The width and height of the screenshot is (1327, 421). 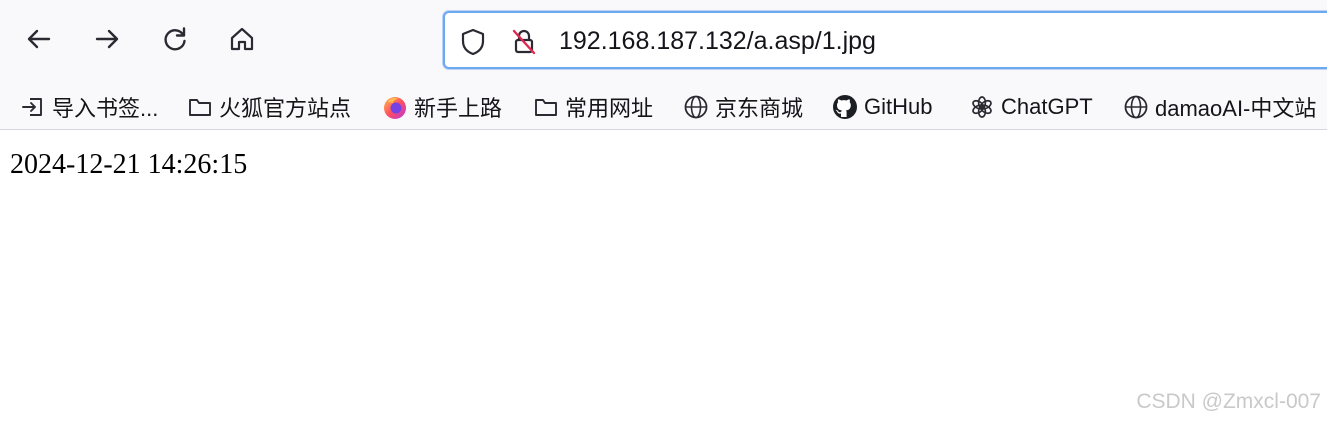 What do you see at coordinates (898, 106) in the screenshot?
I see `bookmark-label: GitHub` at bounding box center [898, 106].